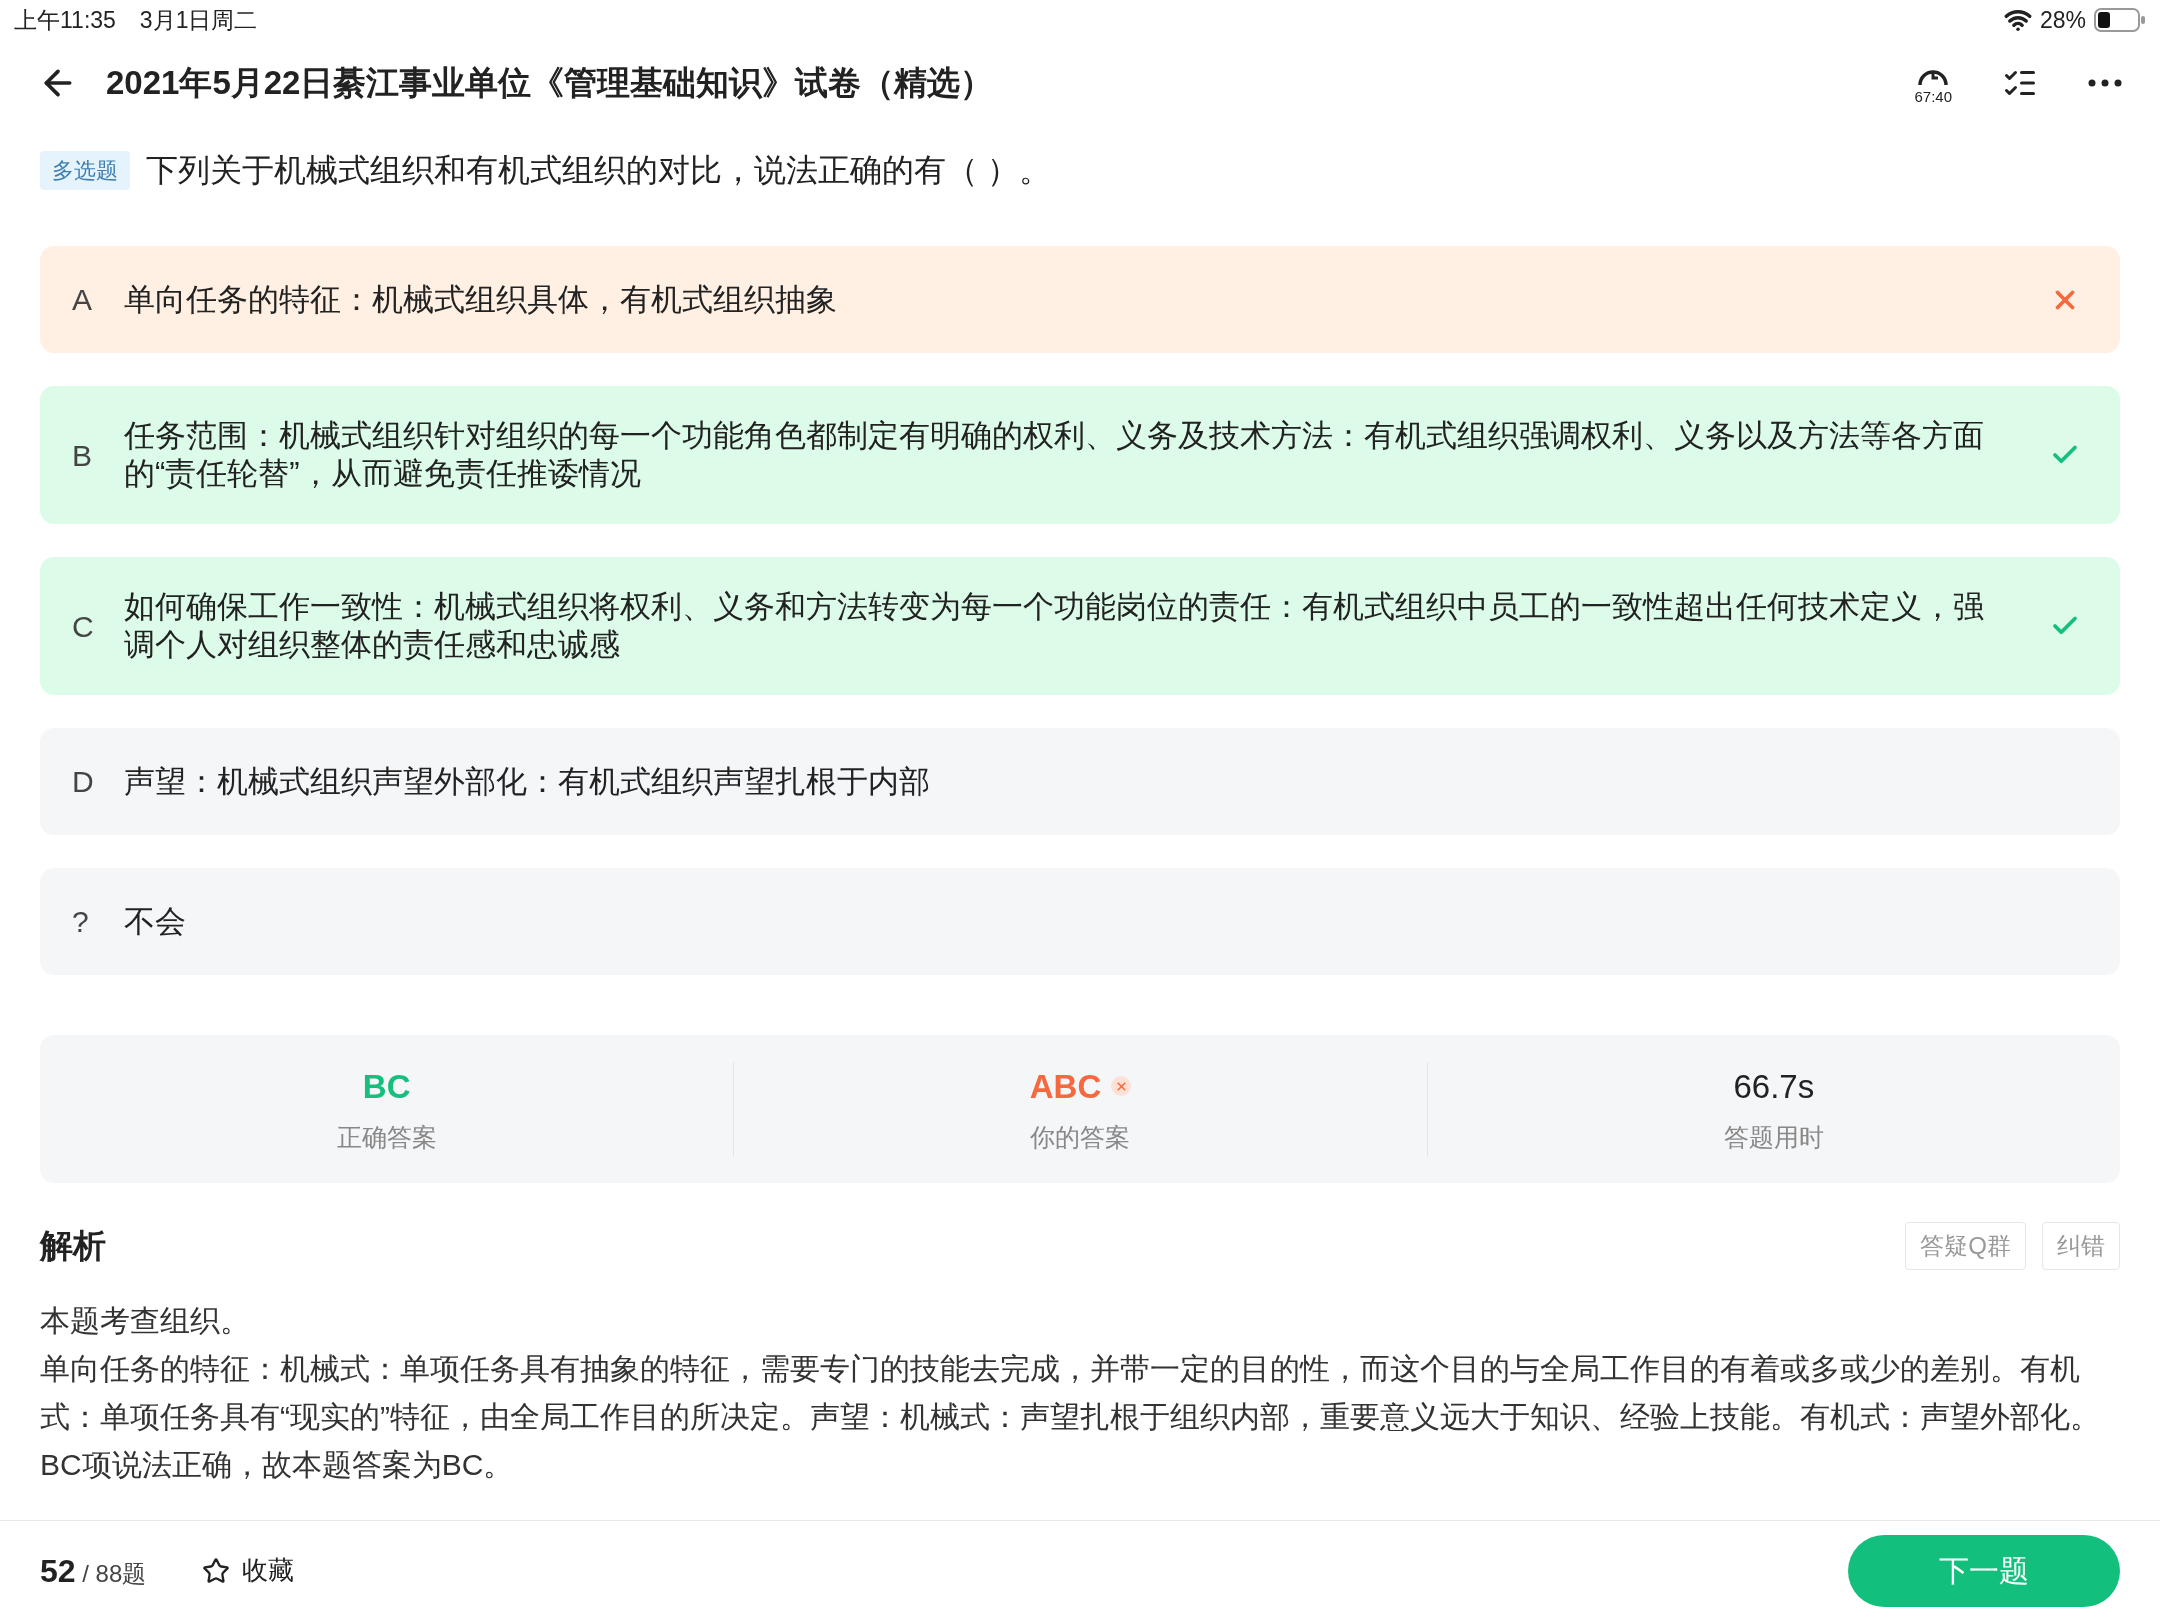 This screenshot has width=2160, height=1620. What do you see at coordinates (1080, 781) in the screenshot?
I see `answer-option: D 声望：机械式组织声望外部化：有机式组织声望扎根于内部` at bounding box center [1080, 781].